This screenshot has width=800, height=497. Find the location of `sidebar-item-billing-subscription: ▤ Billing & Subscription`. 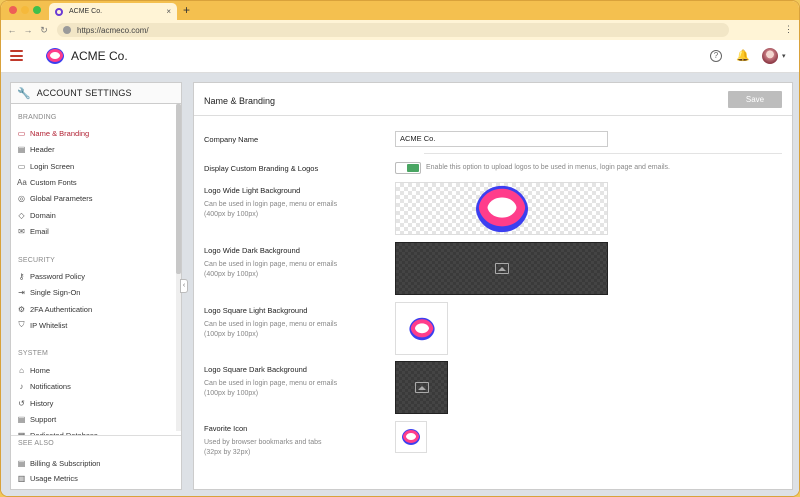

sidebar-item-billing-subscription: ▤ Billing & Subscription is located at coordinates (59, 463).